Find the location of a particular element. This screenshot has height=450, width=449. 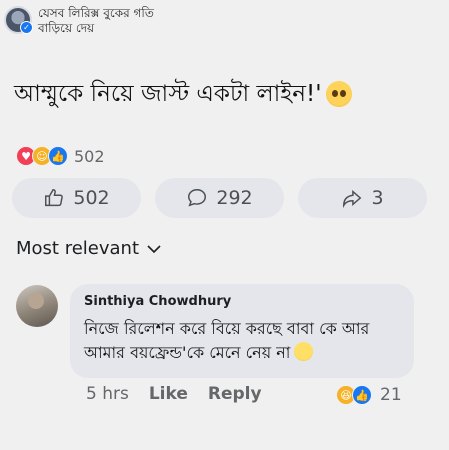

share-button: 3 is located at coordinates (362, 198).